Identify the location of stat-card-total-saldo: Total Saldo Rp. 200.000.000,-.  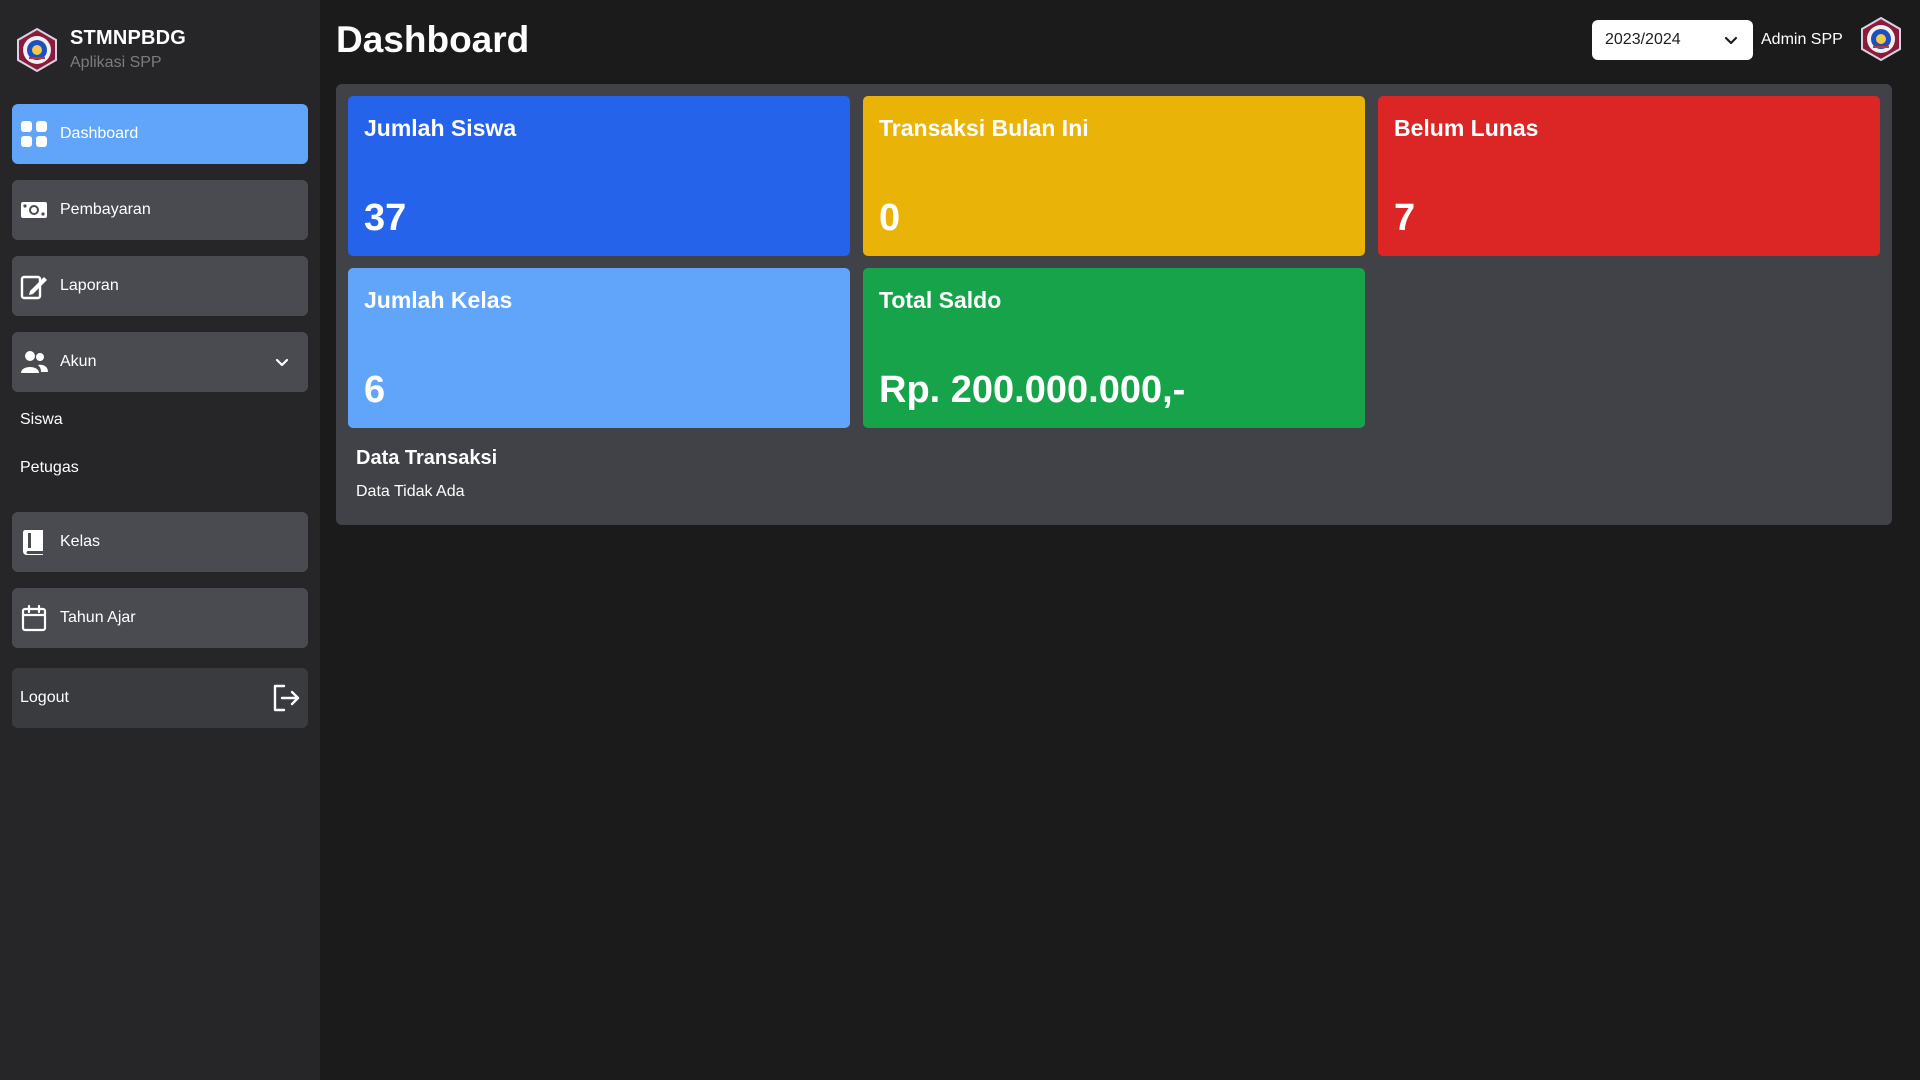
(1114, 348).